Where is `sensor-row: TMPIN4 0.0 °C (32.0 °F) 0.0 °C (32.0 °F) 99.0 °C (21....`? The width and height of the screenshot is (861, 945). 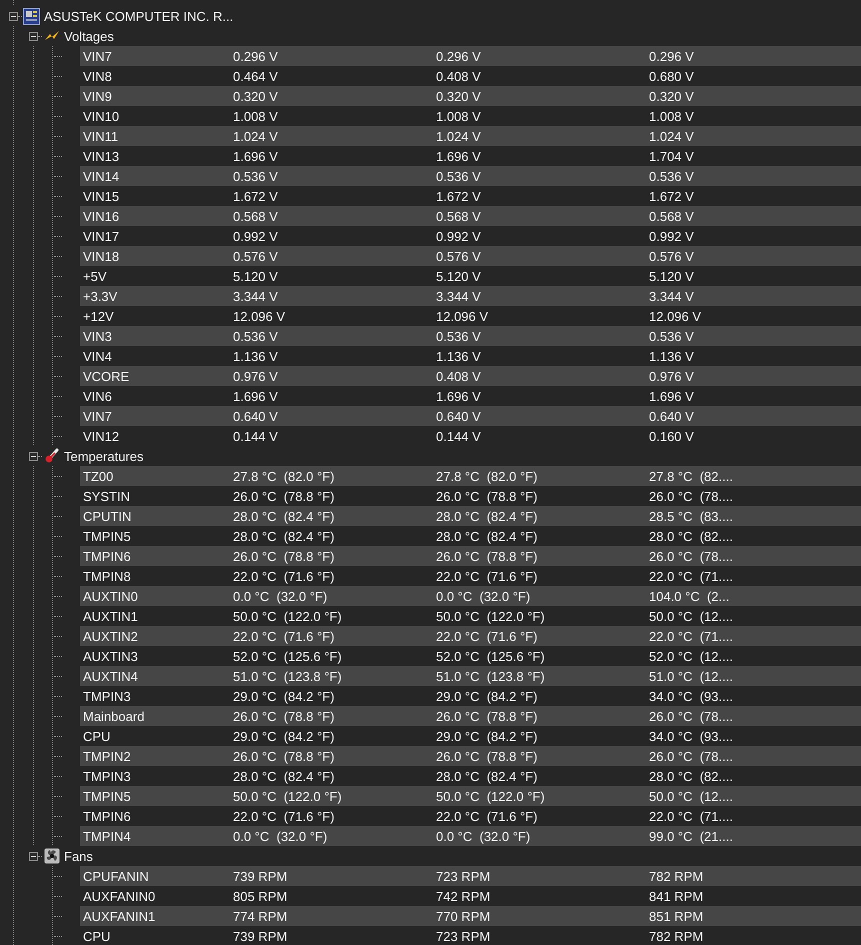
sensor-row: TMPIN4 0.0 °C (32.0 °F) 0.0 °C (32.0 °F) 99.0 °C (21.... is located at coordinates (470, 836).